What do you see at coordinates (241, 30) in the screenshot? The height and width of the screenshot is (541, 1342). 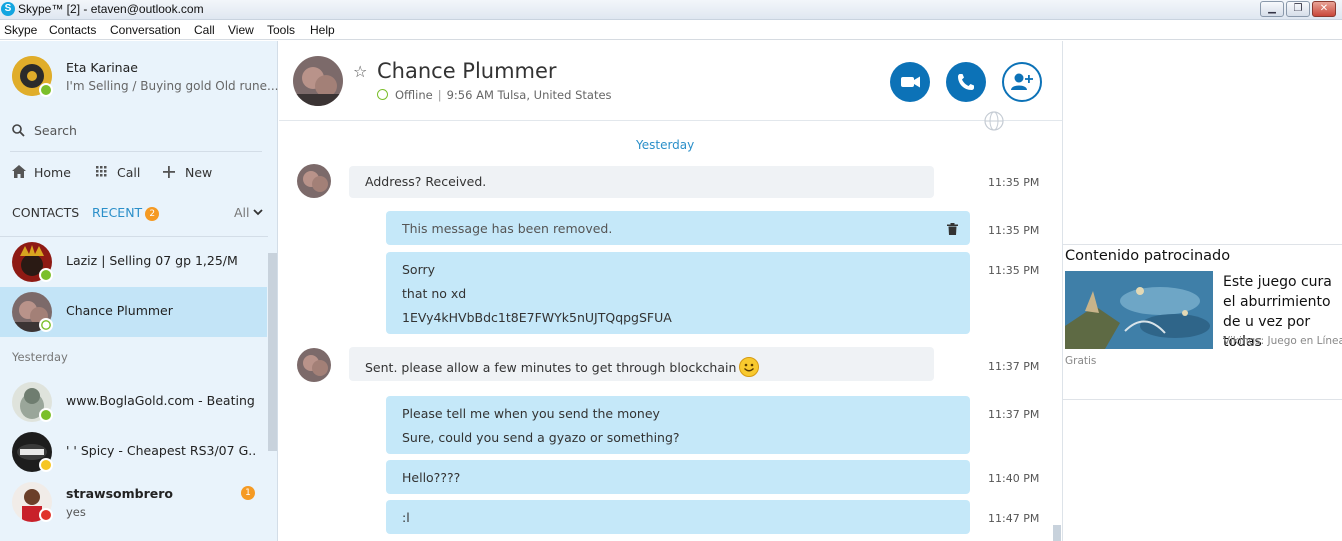 I see `menu-view: View` at bounding box center [241, 30].